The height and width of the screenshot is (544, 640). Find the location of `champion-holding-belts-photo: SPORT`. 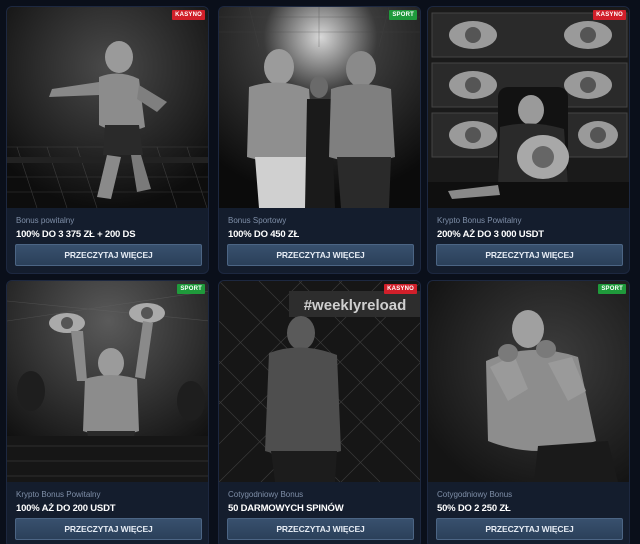

champion-holding-belts-photo: SPORT is located at coordinates (107, 381).